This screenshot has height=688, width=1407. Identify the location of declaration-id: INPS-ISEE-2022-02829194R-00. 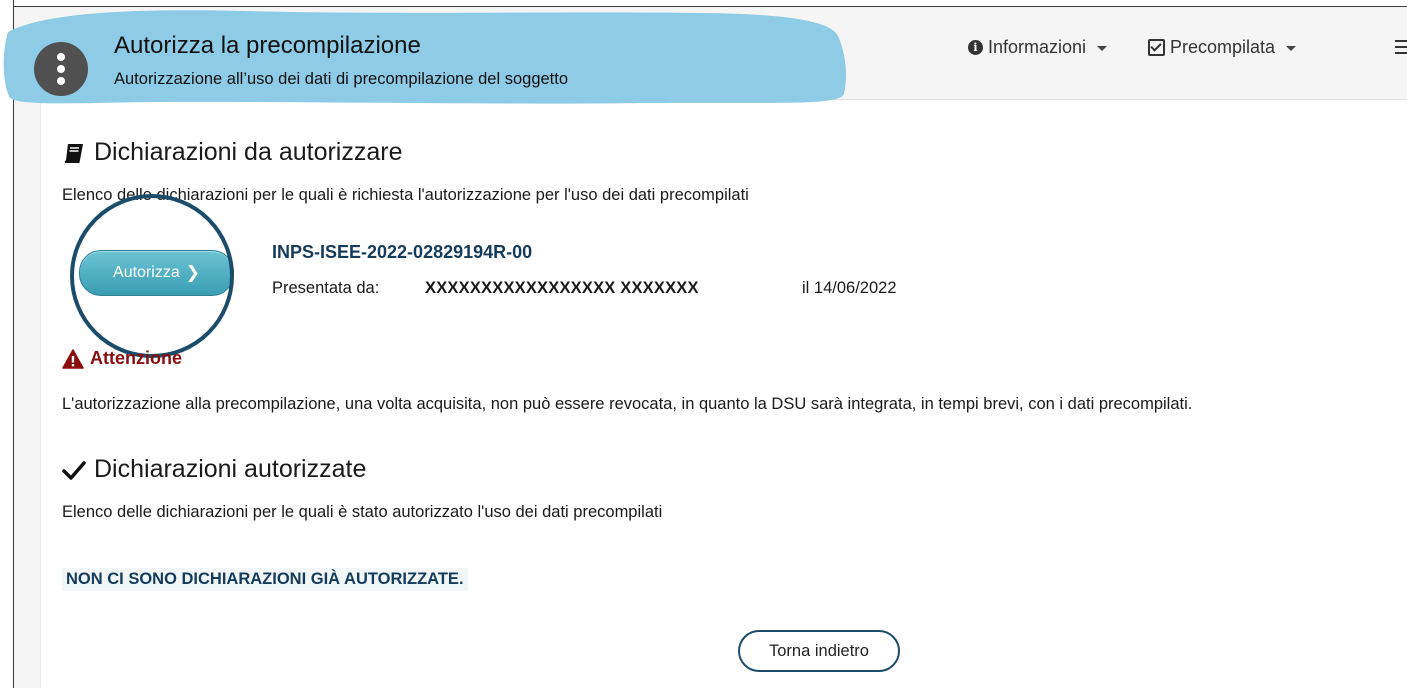
(402, 252).